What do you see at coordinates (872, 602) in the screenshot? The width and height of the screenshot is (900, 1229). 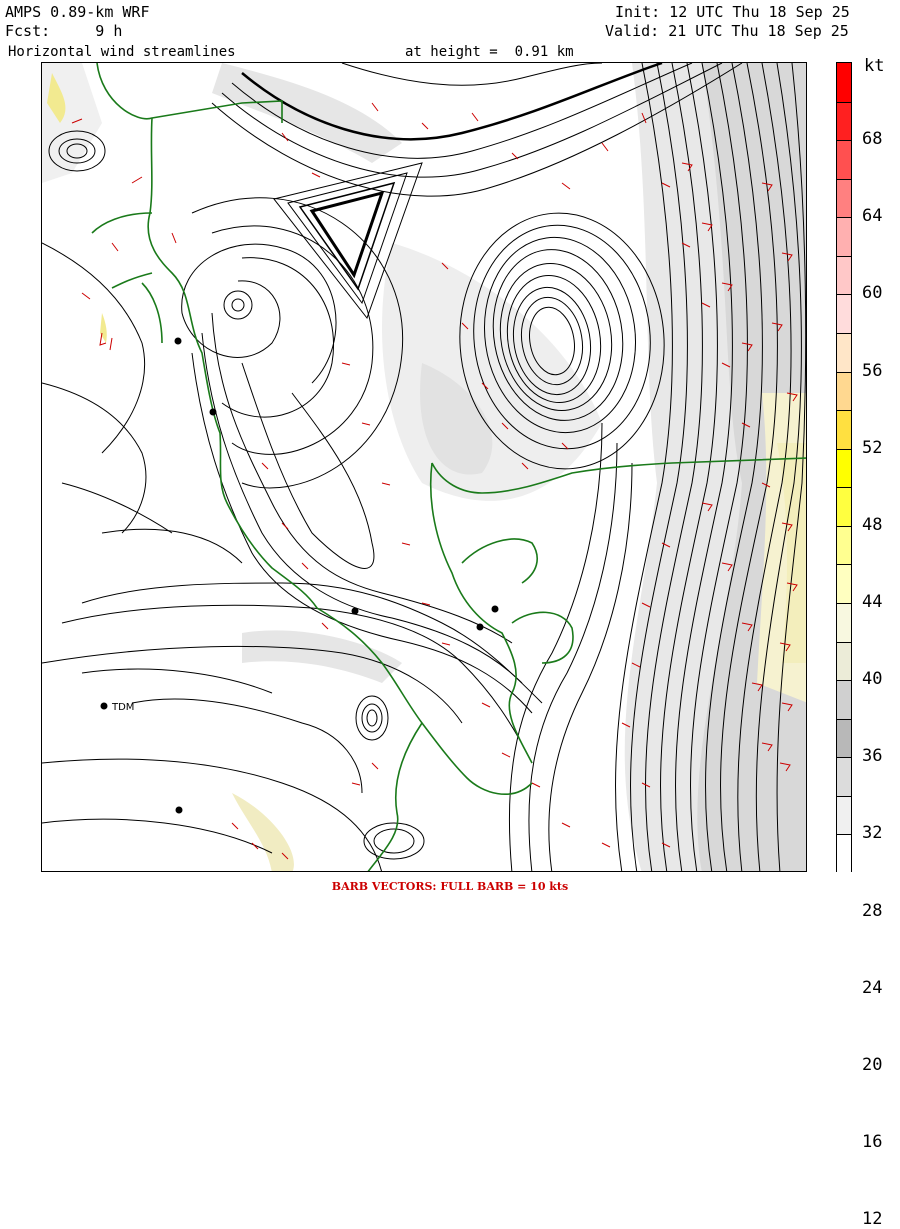 I see `colorbar-tick-label: 44` at bounding box center [872, 602].